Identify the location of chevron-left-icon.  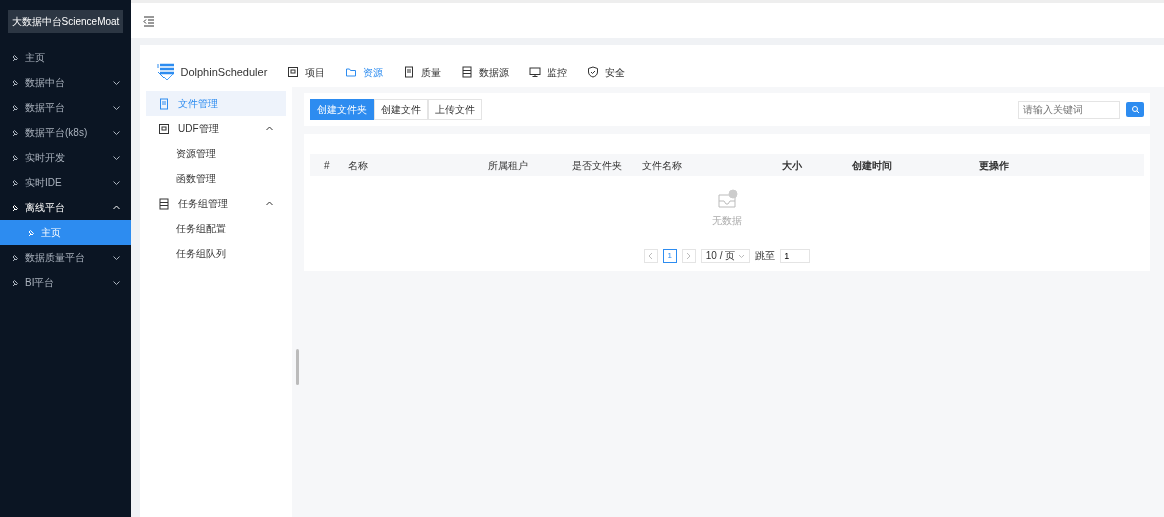
(651, 255).